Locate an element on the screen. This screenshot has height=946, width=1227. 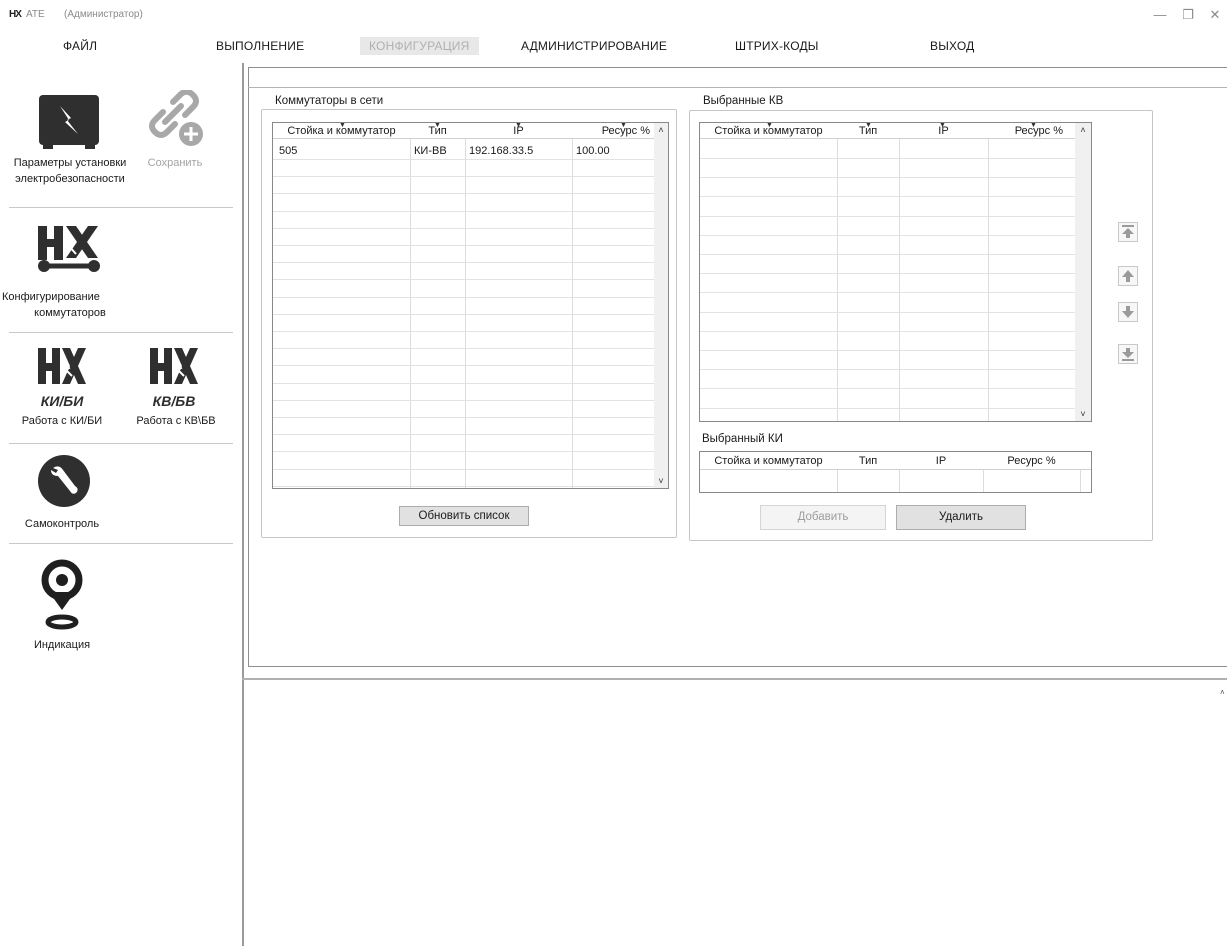
arrow-up-icon is located at coordinates (1128, 276).